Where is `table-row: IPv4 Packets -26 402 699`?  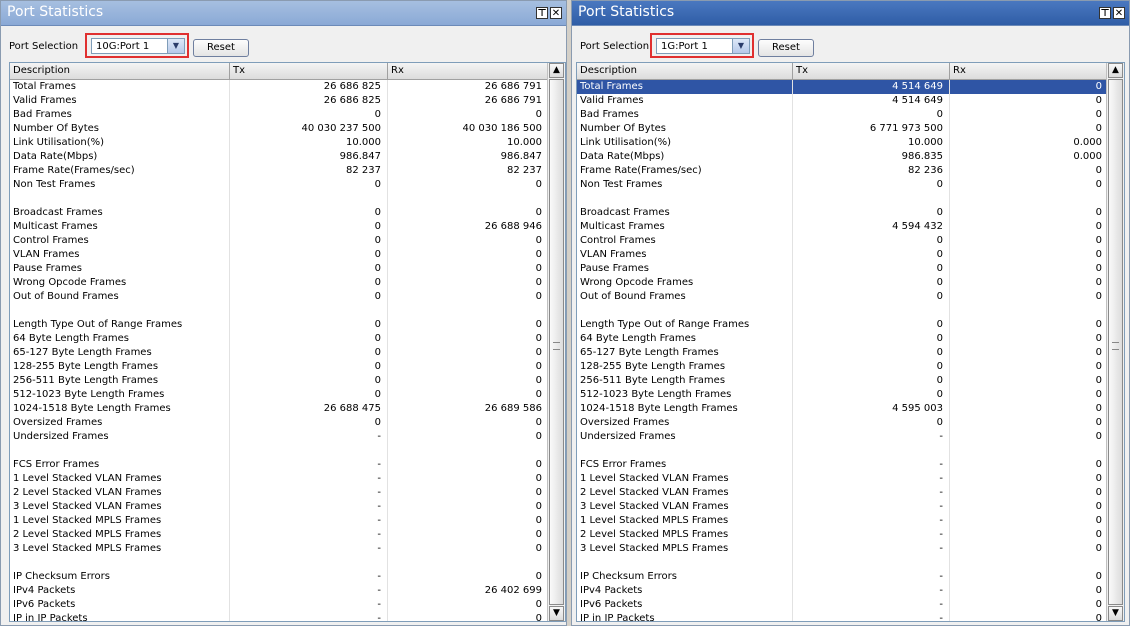 table-row: IPv4 Packets -26 402 699 is located at coordinates (287, 591).